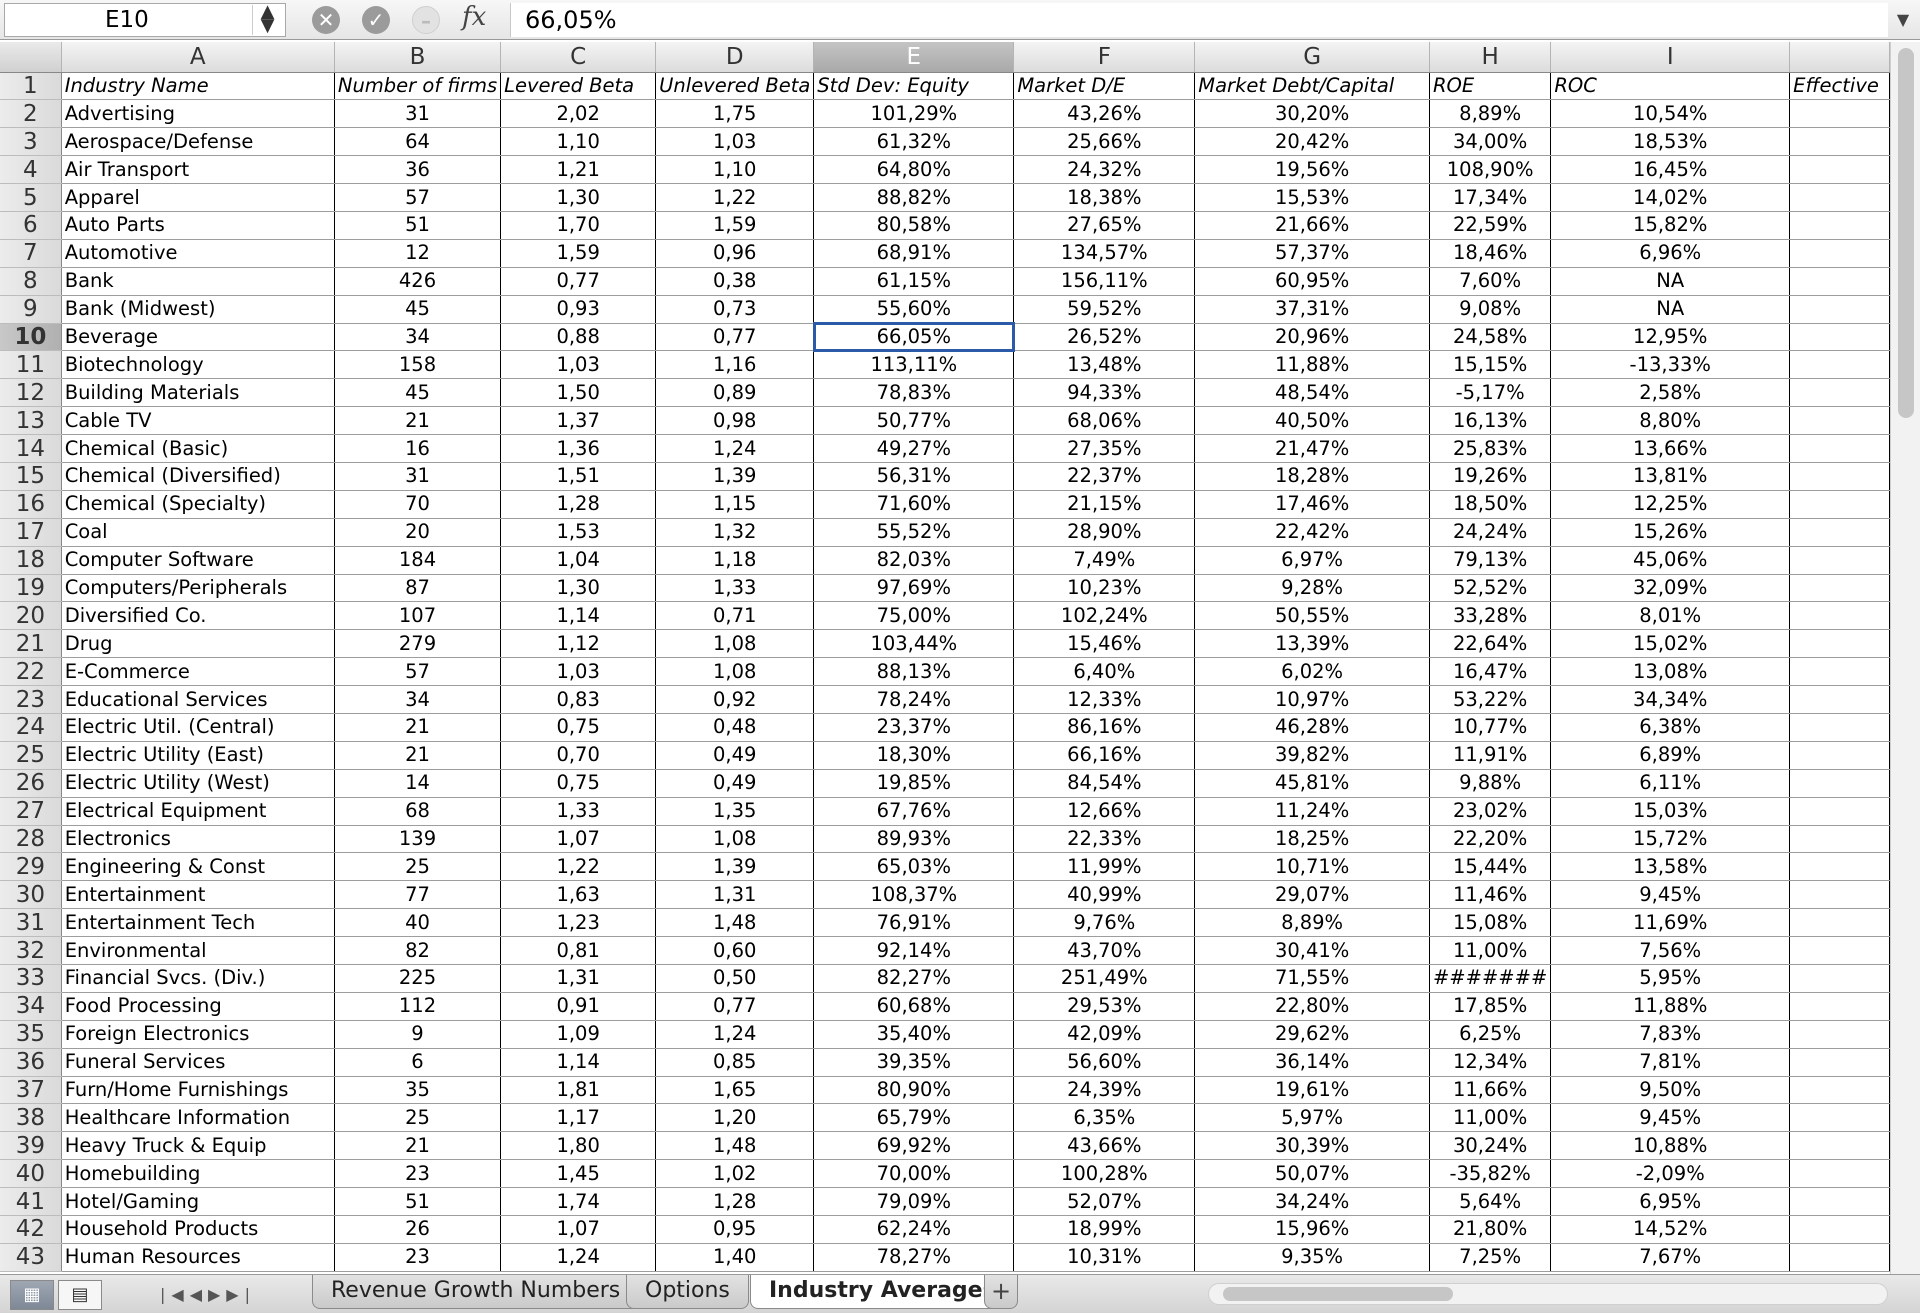 The height and width of the screenshot is (1313, 1920). What do you see at coordinates (1490, 811) in the screenshot?
I see `cell: 23,02%` at bounding box center [1490, 811].